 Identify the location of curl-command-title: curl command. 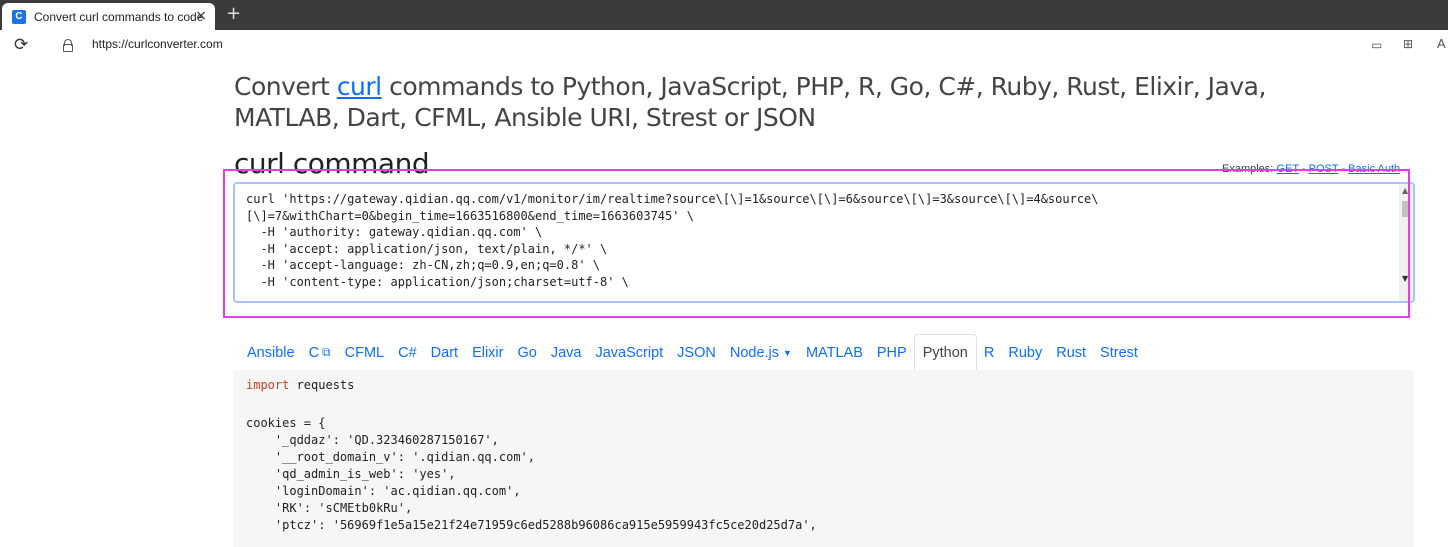
(332, 163).